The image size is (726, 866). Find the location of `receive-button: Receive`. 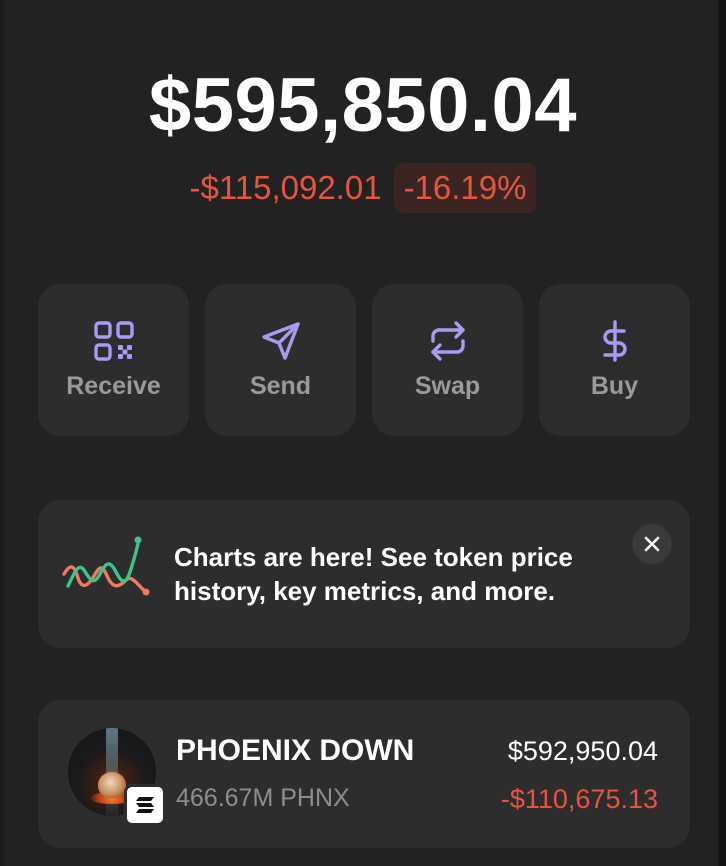

receive-button: Receive is located at coordinates (113, 360).